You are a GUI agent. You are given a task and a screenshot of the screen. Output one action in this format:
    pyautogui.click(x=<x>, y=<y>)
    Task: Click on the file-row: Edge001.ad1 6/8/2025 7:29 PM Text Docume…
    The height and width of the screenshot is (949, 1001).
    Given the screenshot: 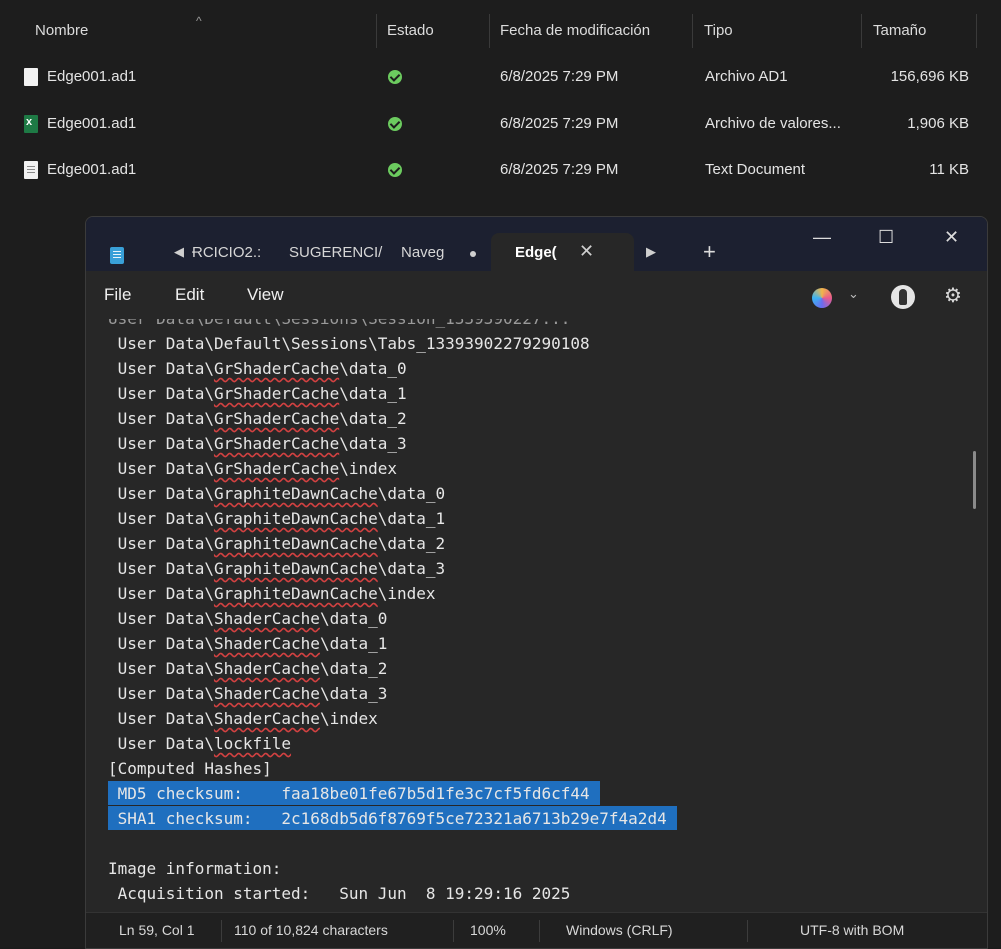 What is the action you would take?
    pyautogui.click(x=500, y=170)
    